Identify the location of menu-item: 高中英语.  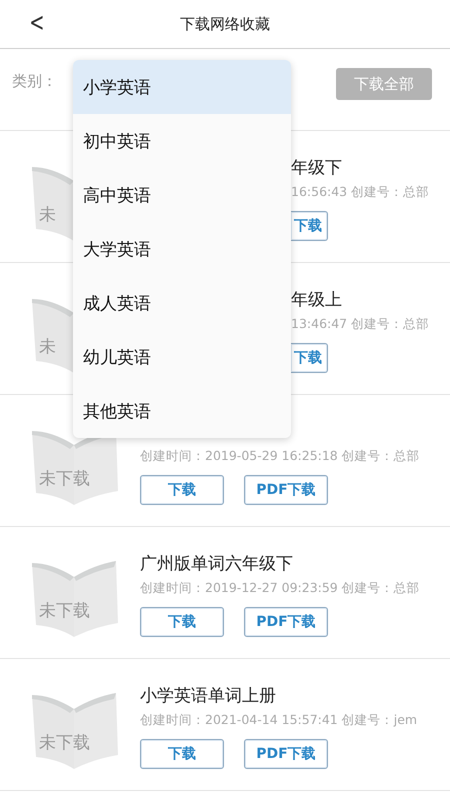
(182, 195).